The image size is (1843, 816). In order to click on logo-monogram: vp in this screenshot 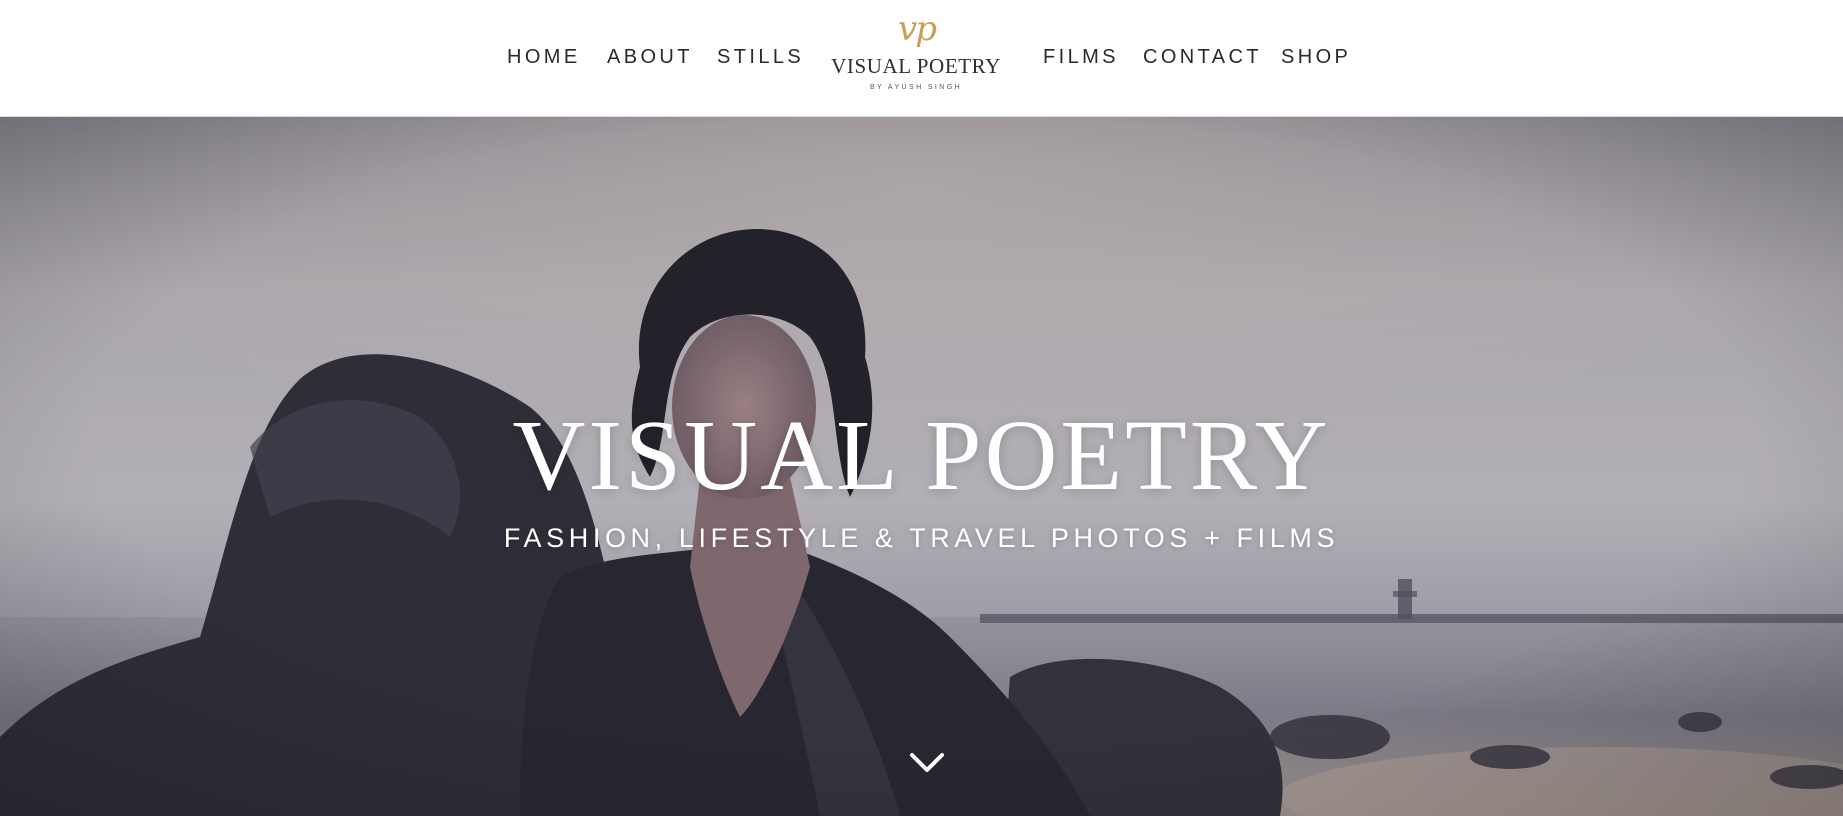, I will do `click(917, 29)`.